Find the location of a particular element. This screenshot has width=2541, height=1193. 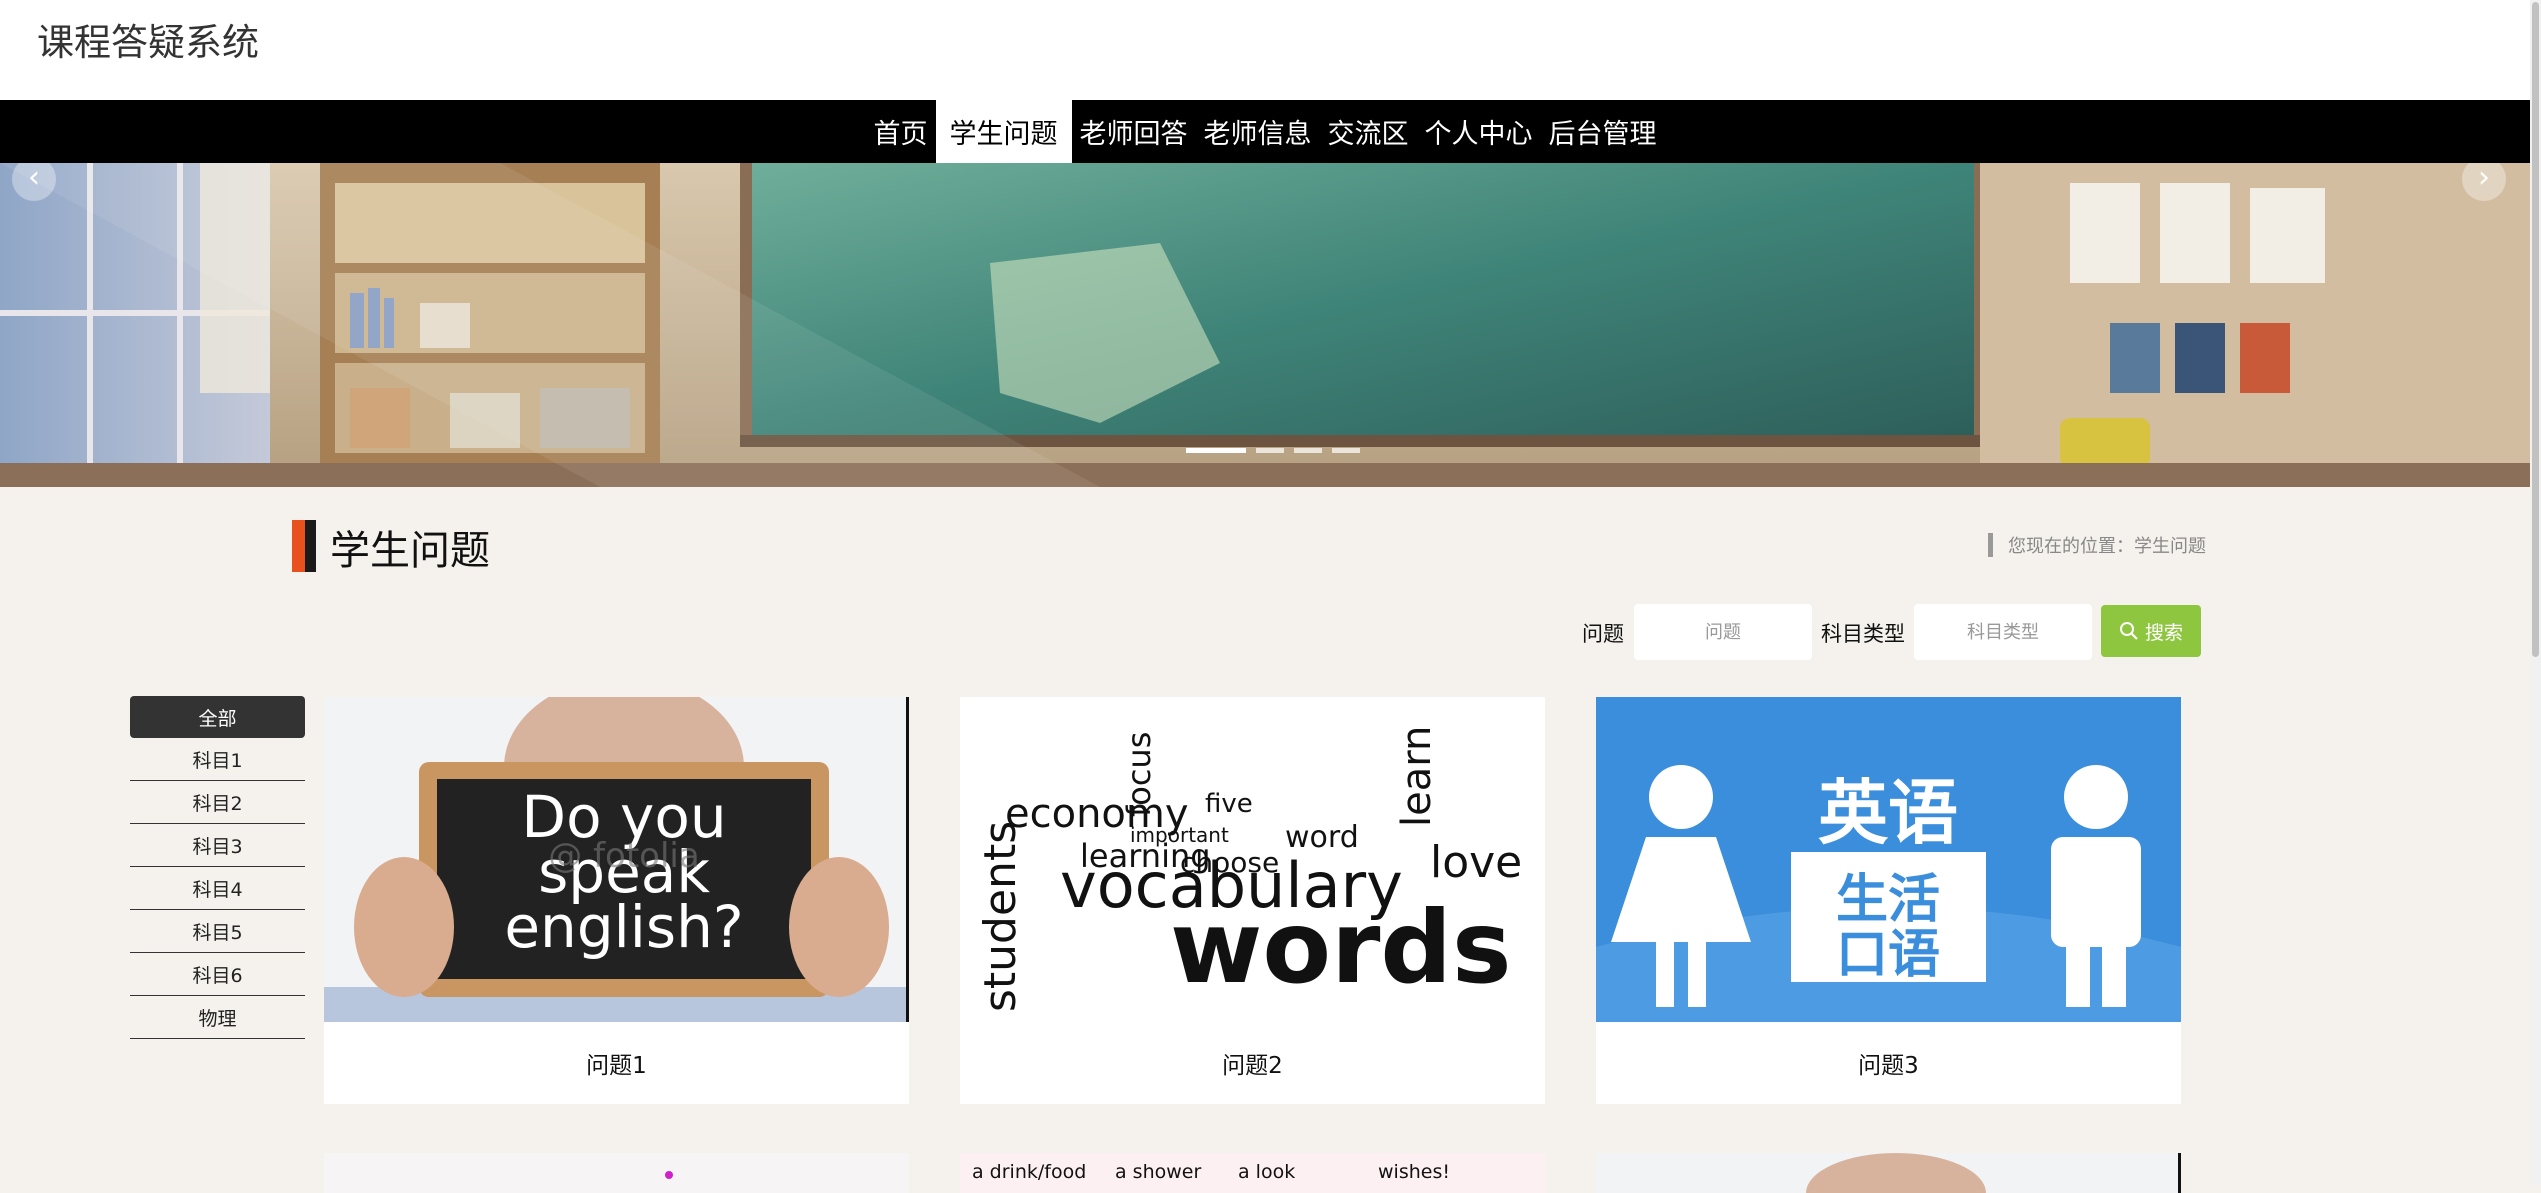

cloud-word: choose is located at coordinates (1229, 862).